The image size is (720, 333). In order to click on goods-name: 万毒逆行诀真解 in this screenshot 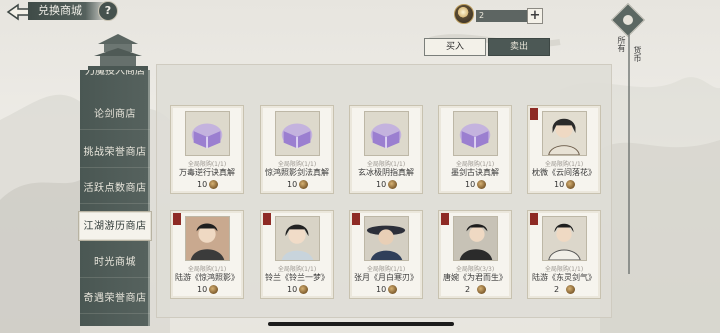, I will do `click(207, 172)`.